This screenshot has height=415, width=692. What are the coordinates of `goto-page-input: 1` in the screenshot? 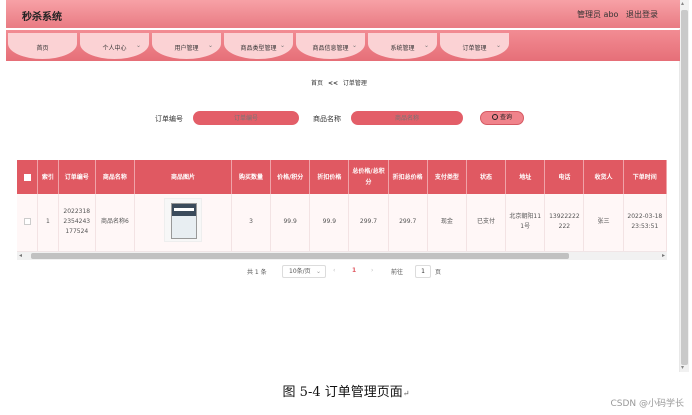 It's located at (423, 271).